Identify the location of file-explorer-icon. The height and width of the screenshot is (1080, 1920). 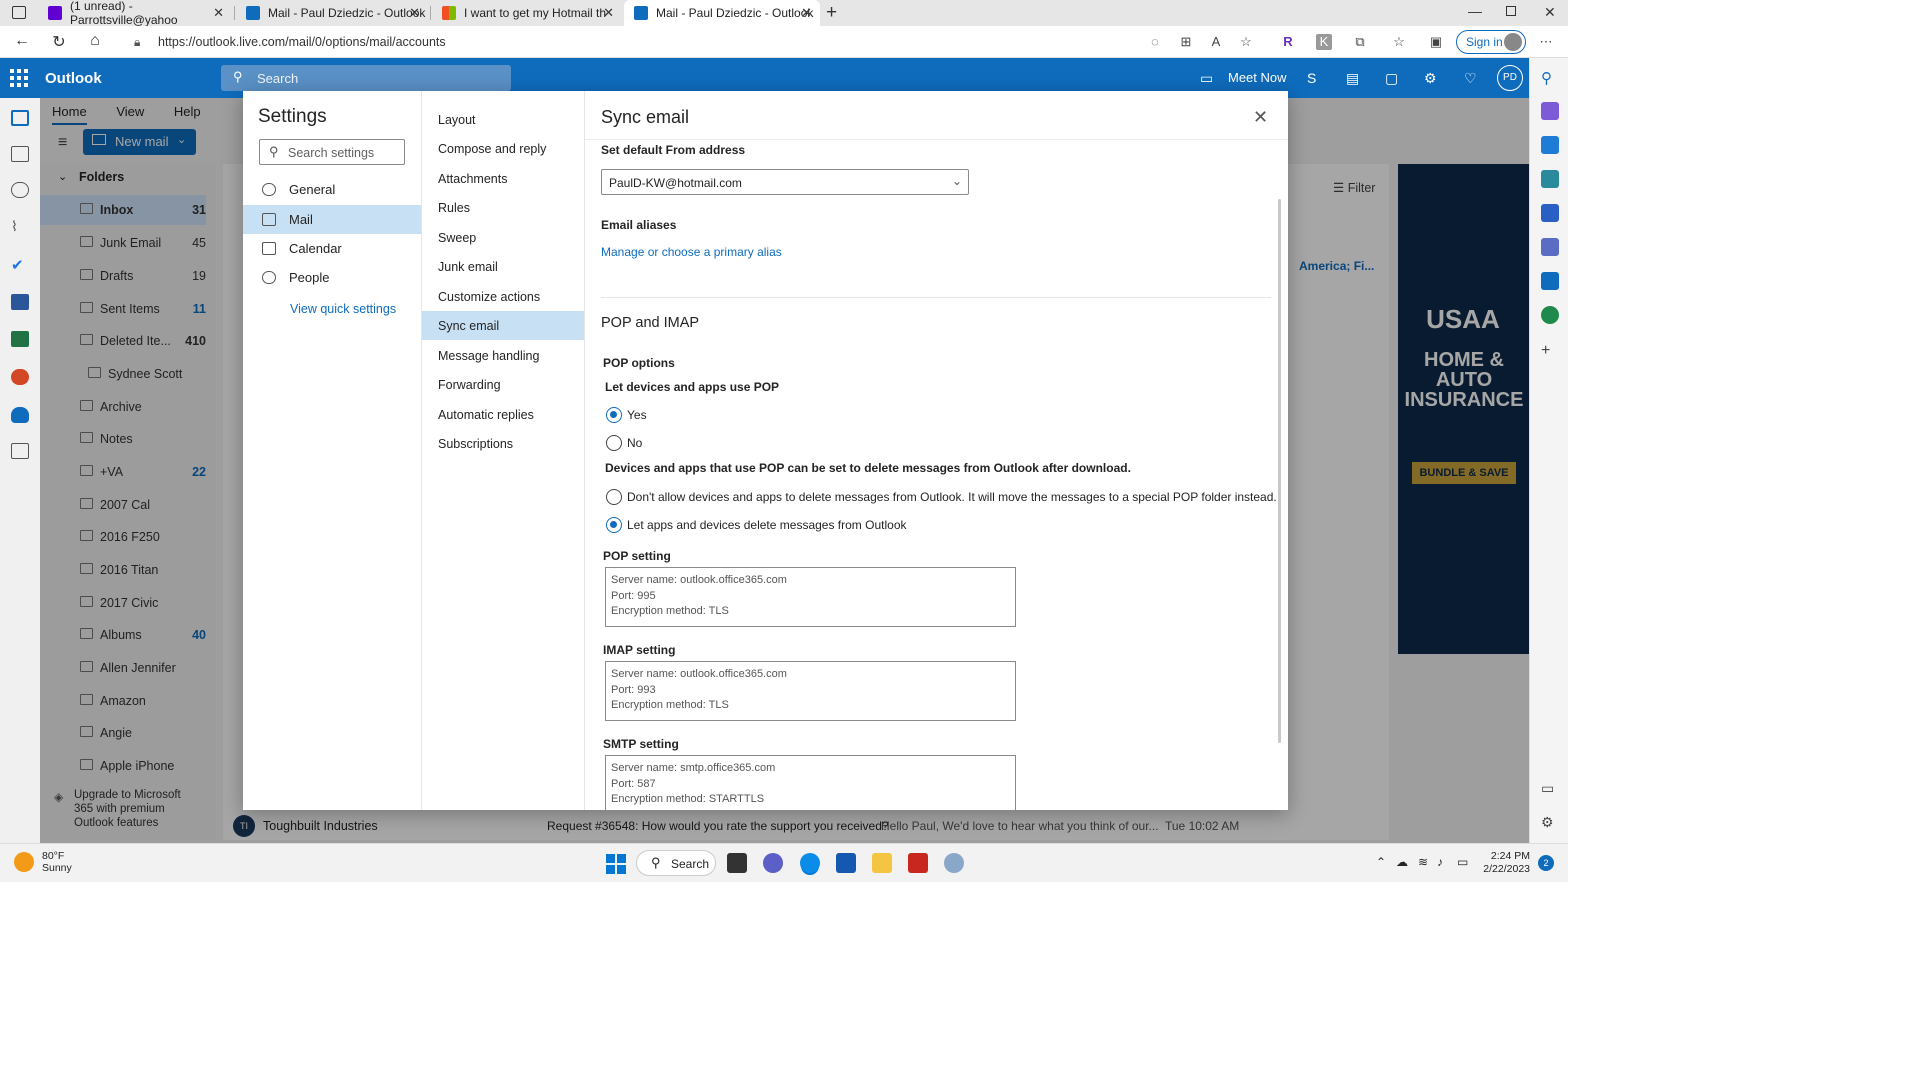
(882, 863).